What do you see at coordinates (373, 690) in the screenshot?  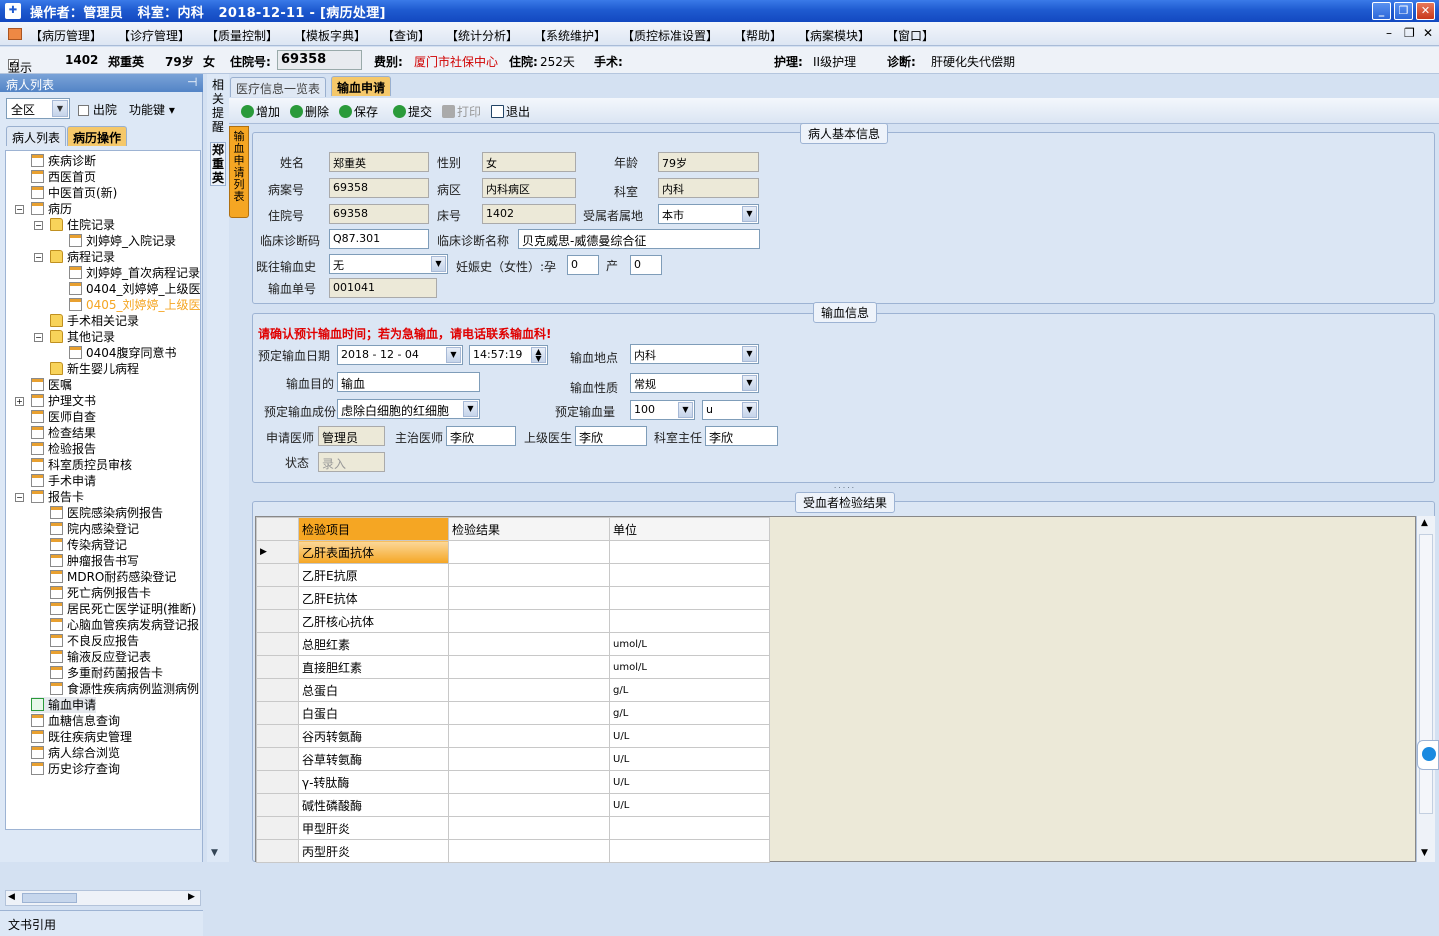 I see `cell-item: 总蛋白` at bounding box center [373, 690].